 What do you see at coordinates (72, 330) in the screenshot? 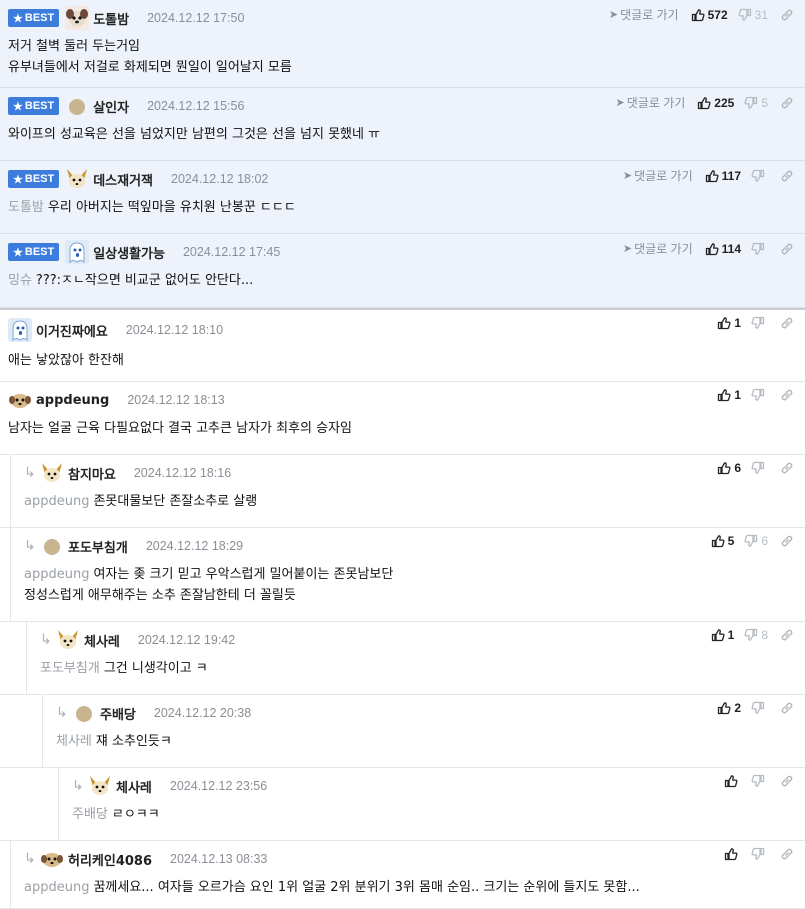
I see `author-nickname: 이거진짜에요` at bounding box center [72, 330].